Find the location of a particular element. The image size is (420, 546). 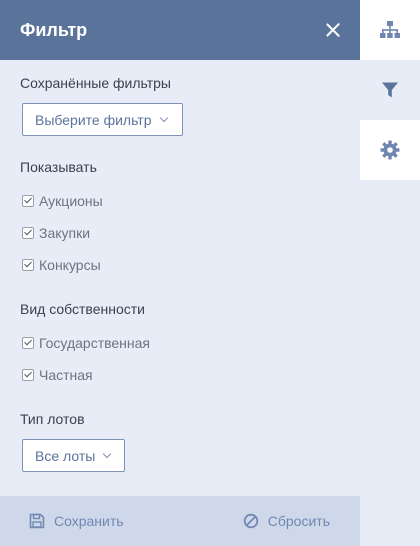

rail-filter-button is located at coordinates (390, 90).